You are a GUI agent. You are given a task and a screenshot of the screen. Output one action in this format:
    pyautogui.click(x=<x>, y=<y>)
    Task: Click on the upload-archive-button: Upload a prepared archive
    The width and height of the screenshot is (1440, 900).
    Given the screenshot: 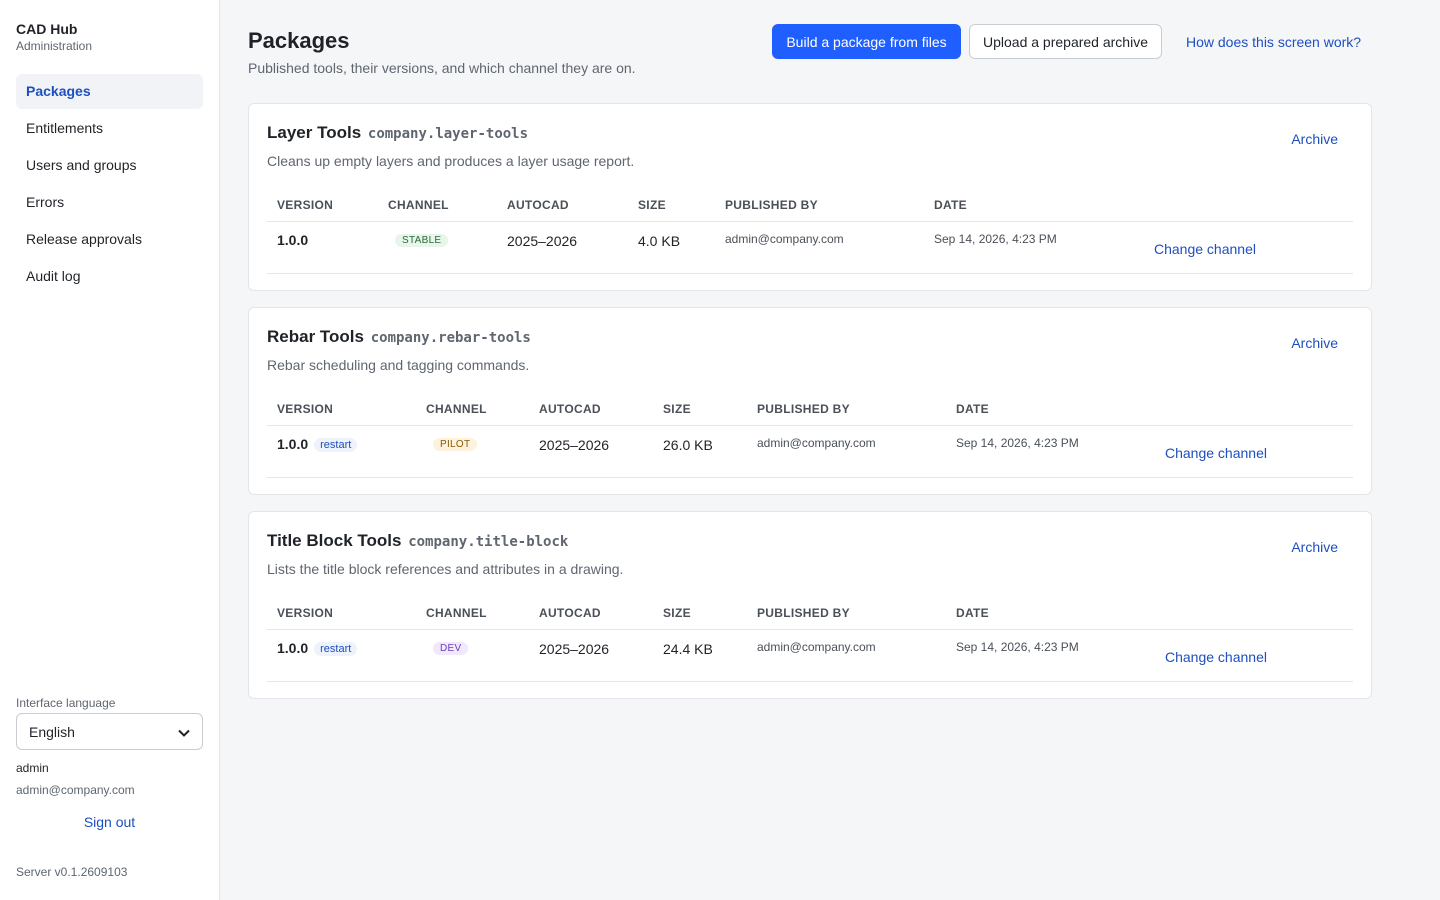 What is the action you would take?
    pyautogui.click(x=1065, y=41)
    